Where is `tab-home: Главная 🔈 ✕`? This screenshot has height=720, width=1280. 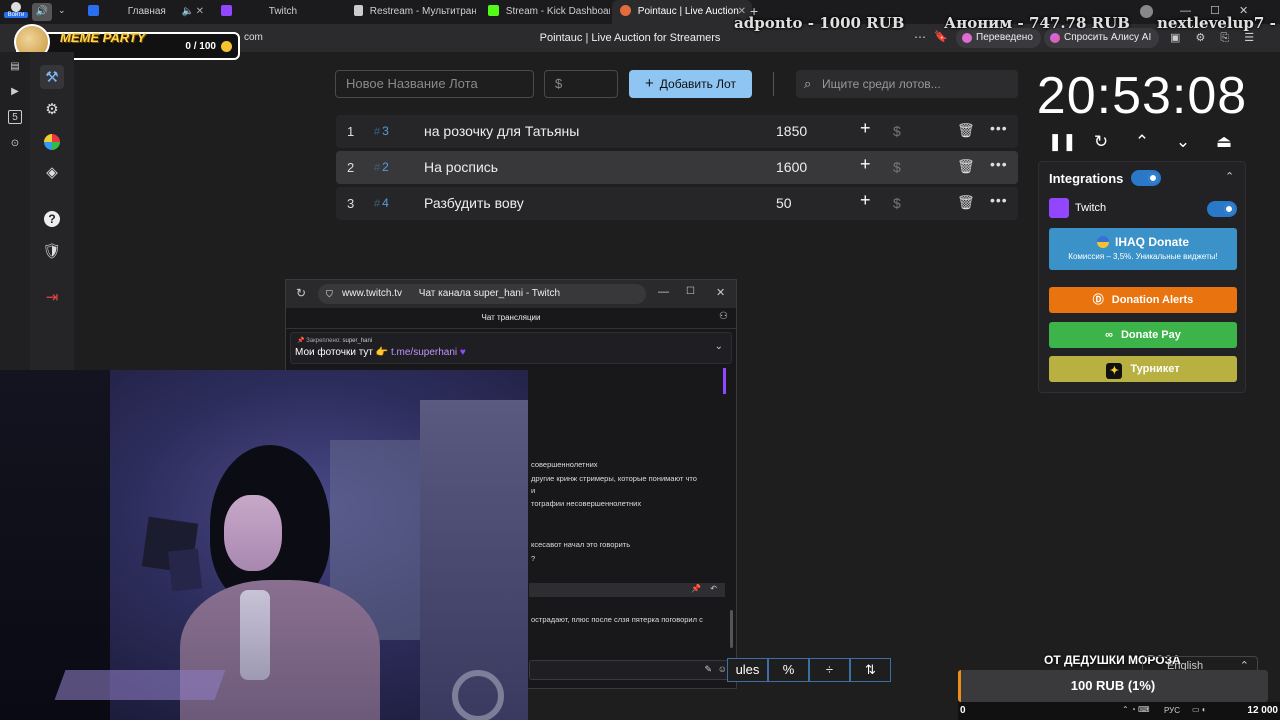 tab-home: Главная 🔈 ✕ is located at coordinates (146, 12).